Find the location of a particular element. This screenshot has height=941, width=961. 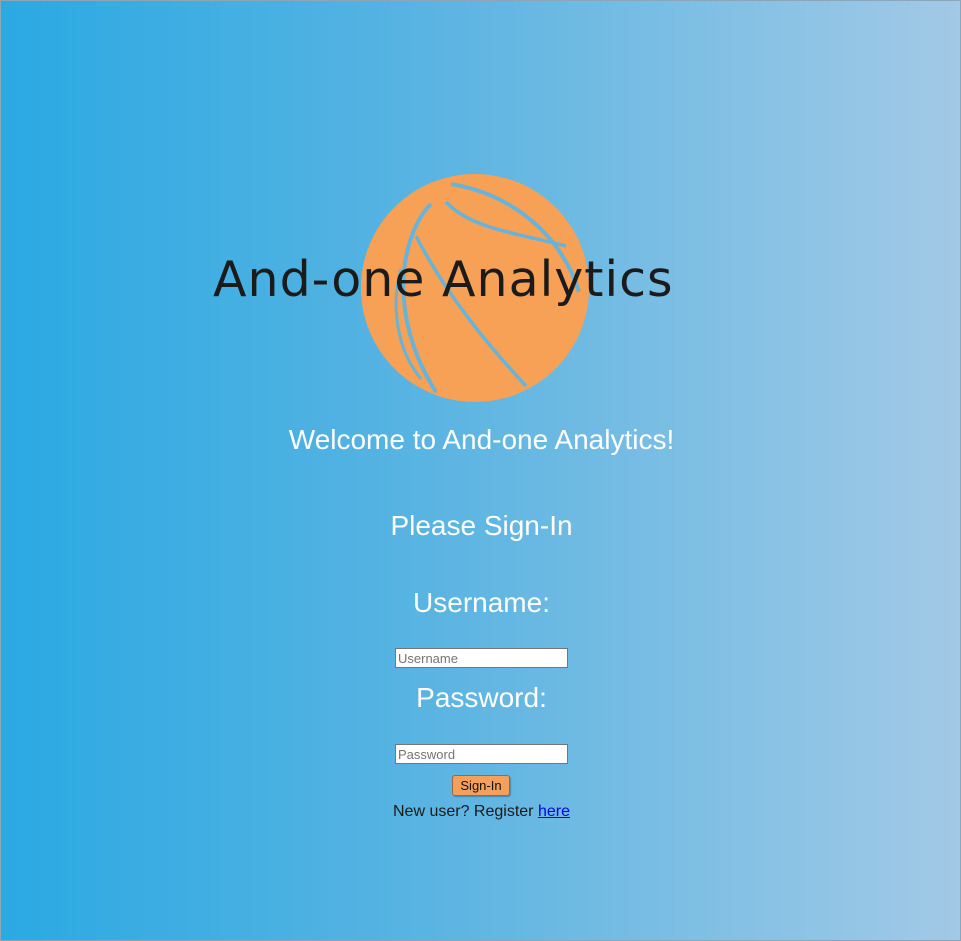

brand-logo: And-one Analytics is located at coordinates (481, 288).